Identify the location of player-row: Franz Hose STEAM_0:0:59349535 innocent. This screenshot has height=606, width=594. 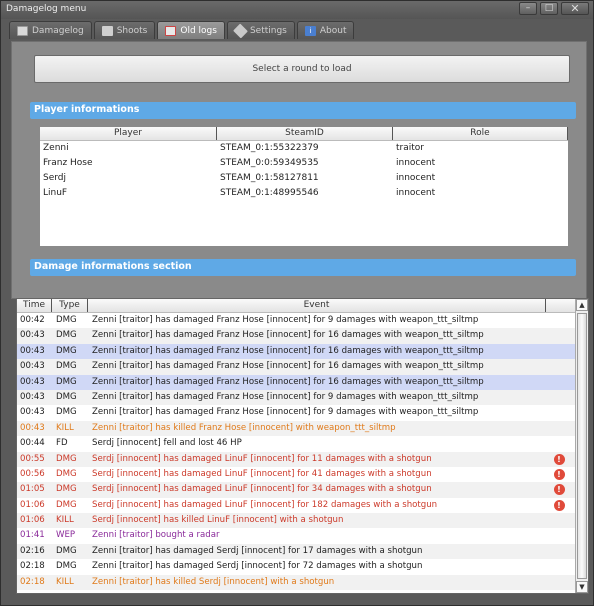
(304, 163).